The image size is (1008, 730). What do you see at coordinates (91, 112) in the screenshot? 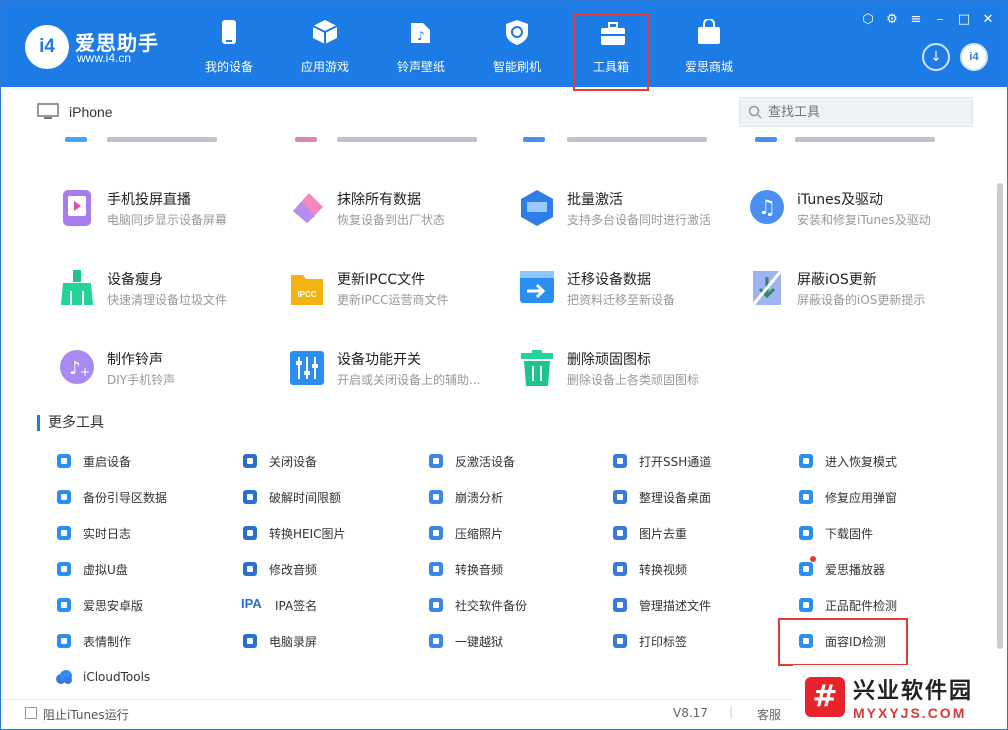
I see `device-name: iPhone` at bounding box center [91, 112].